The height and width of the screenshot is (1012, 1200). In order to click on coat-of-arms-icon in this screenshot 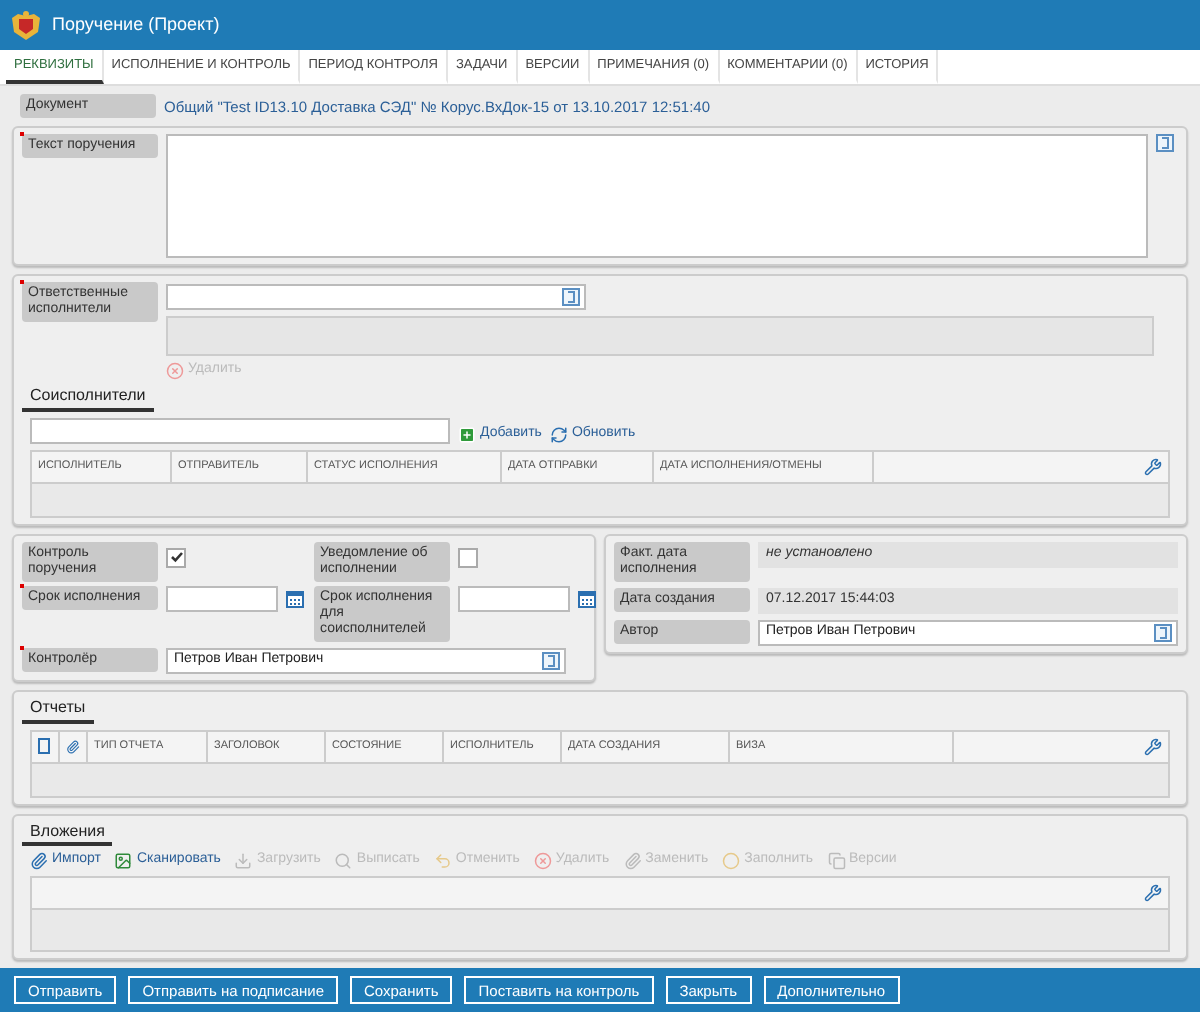, I will do `click(26, 25)`.